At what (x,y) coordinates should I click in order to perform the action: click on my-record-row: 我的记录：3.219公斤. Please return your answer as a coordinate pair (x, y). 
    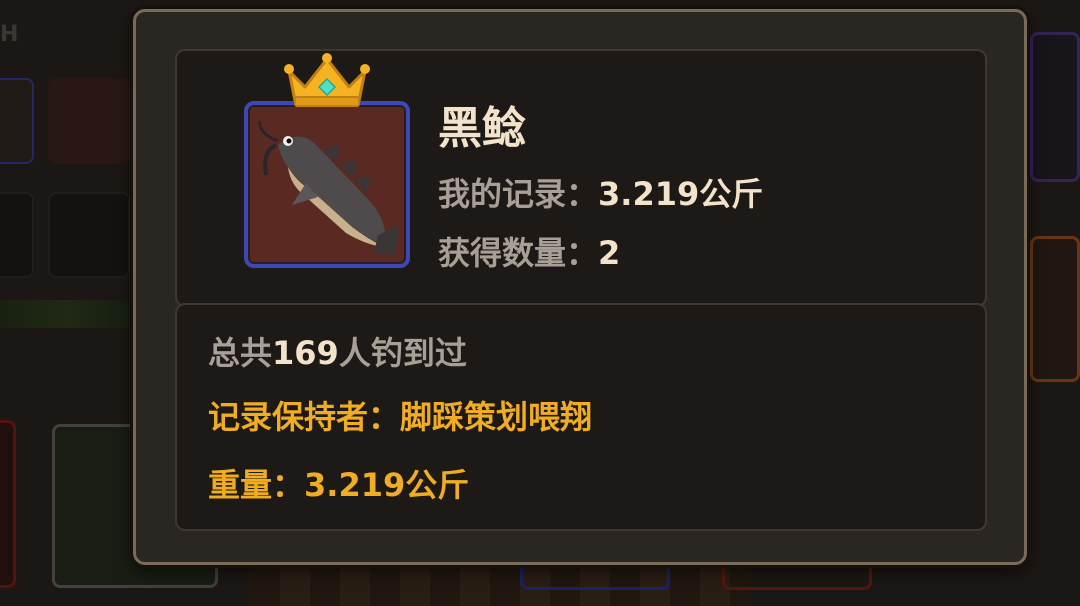
    Looking at the image, I should click on (600, 194).